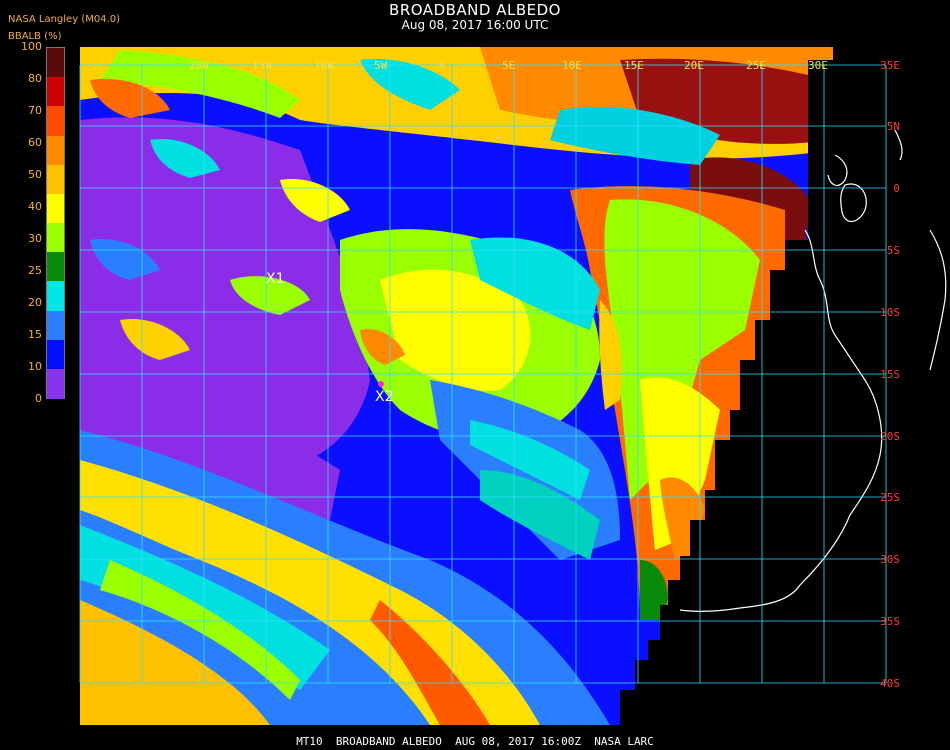 The image size is (950, 750). What do you see at coordinates (442, 65) in the screenshot?
I see `longitude-label: 0` at bounding box center [442, 65].